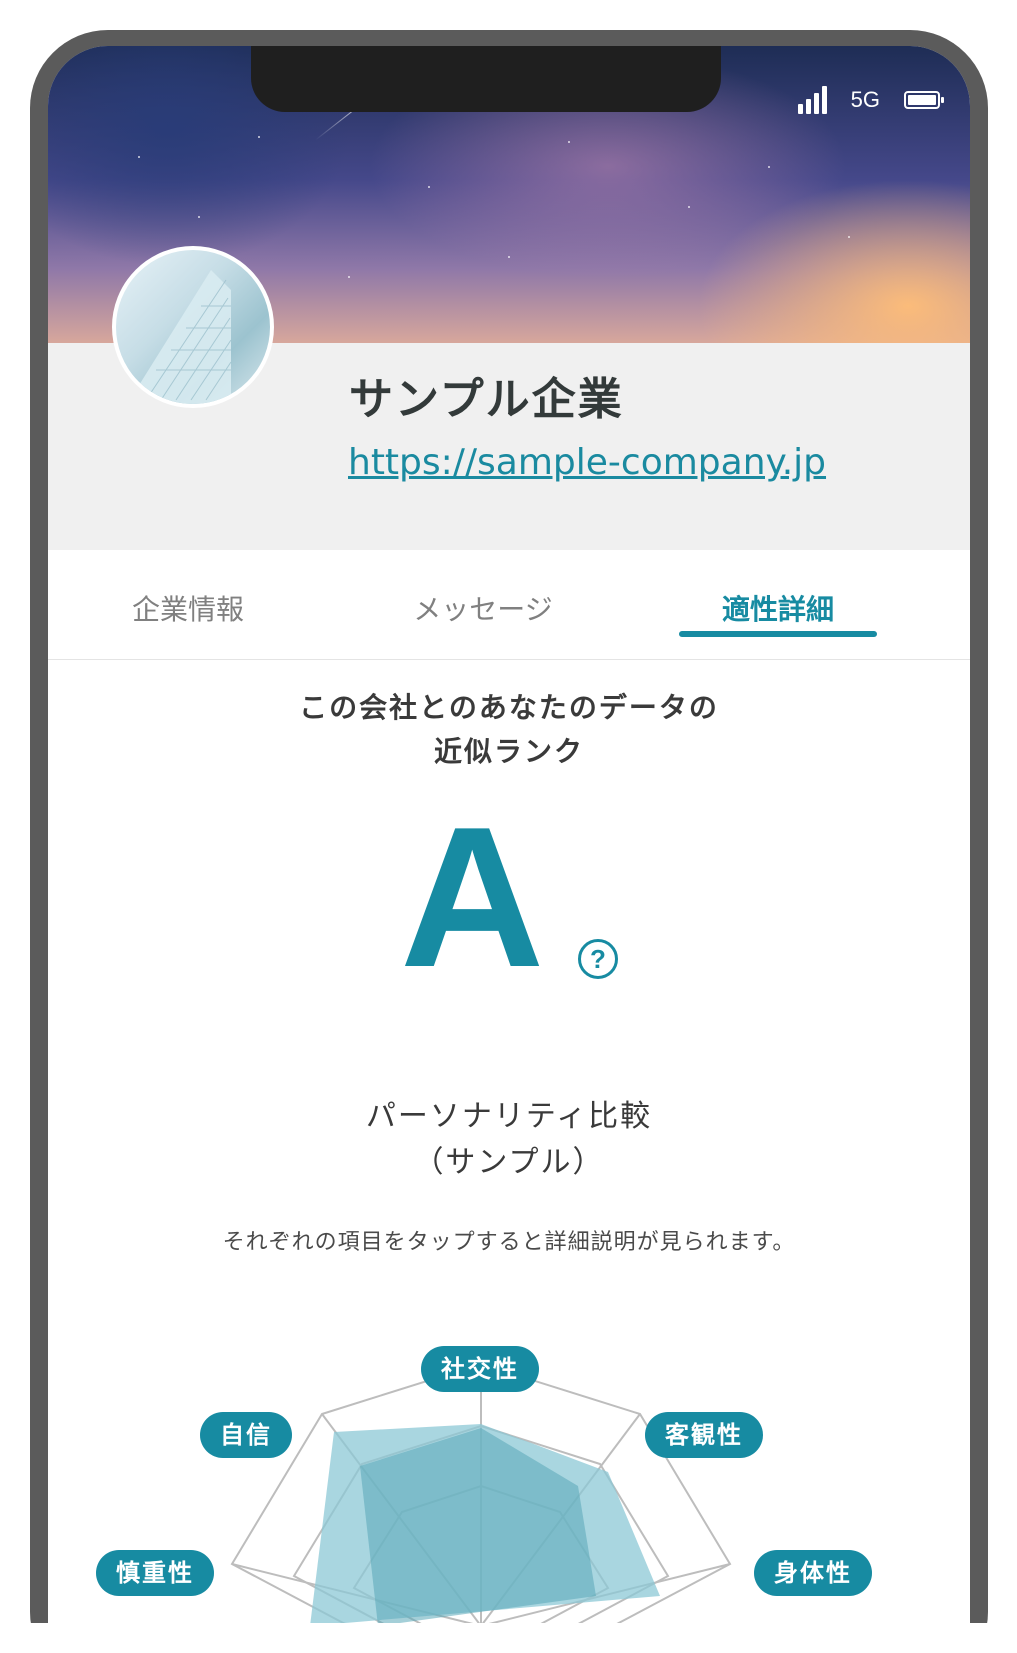  Describe the element at coordinates (778, 608) in the screenshot. I see `tab-aptitude-details: 適性詳細` at that location.